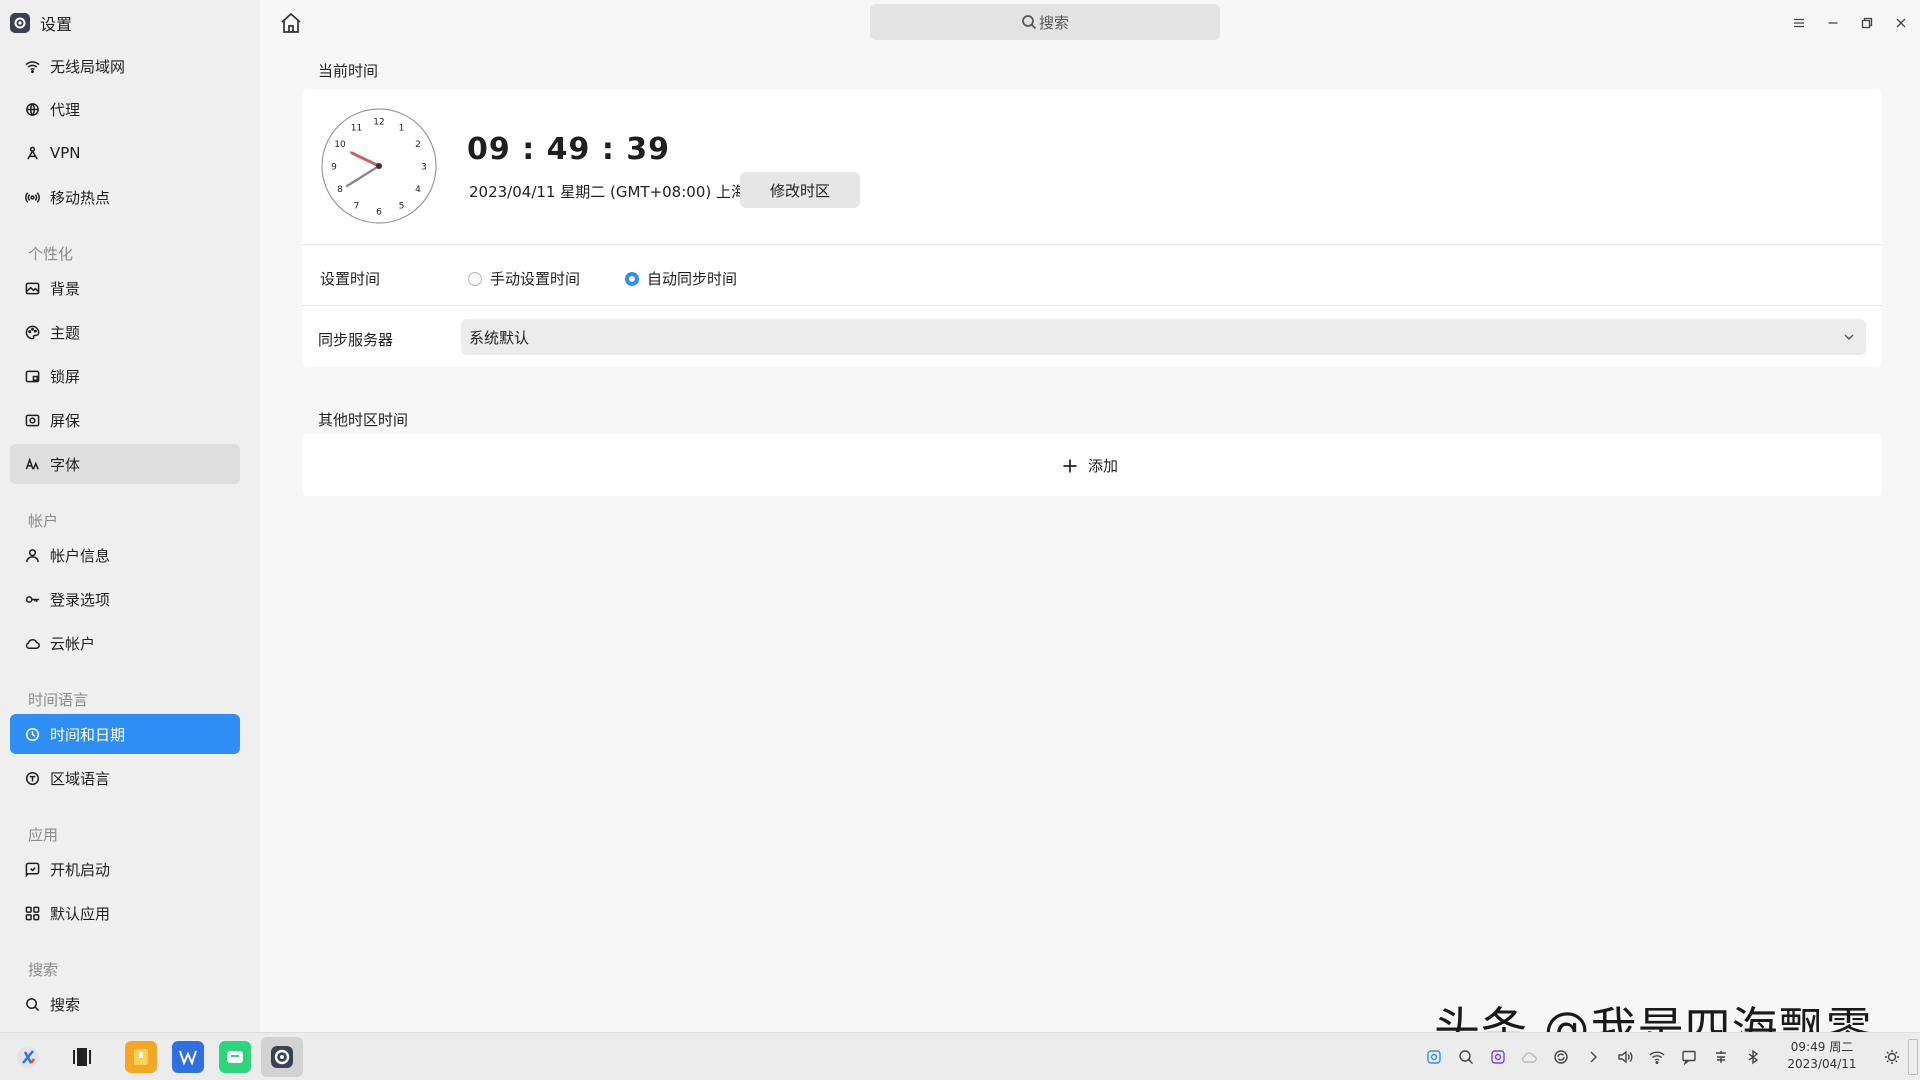 This screenshot has height=1080, width=1920. I want to click on hotspot-icon, so click(32, 197).